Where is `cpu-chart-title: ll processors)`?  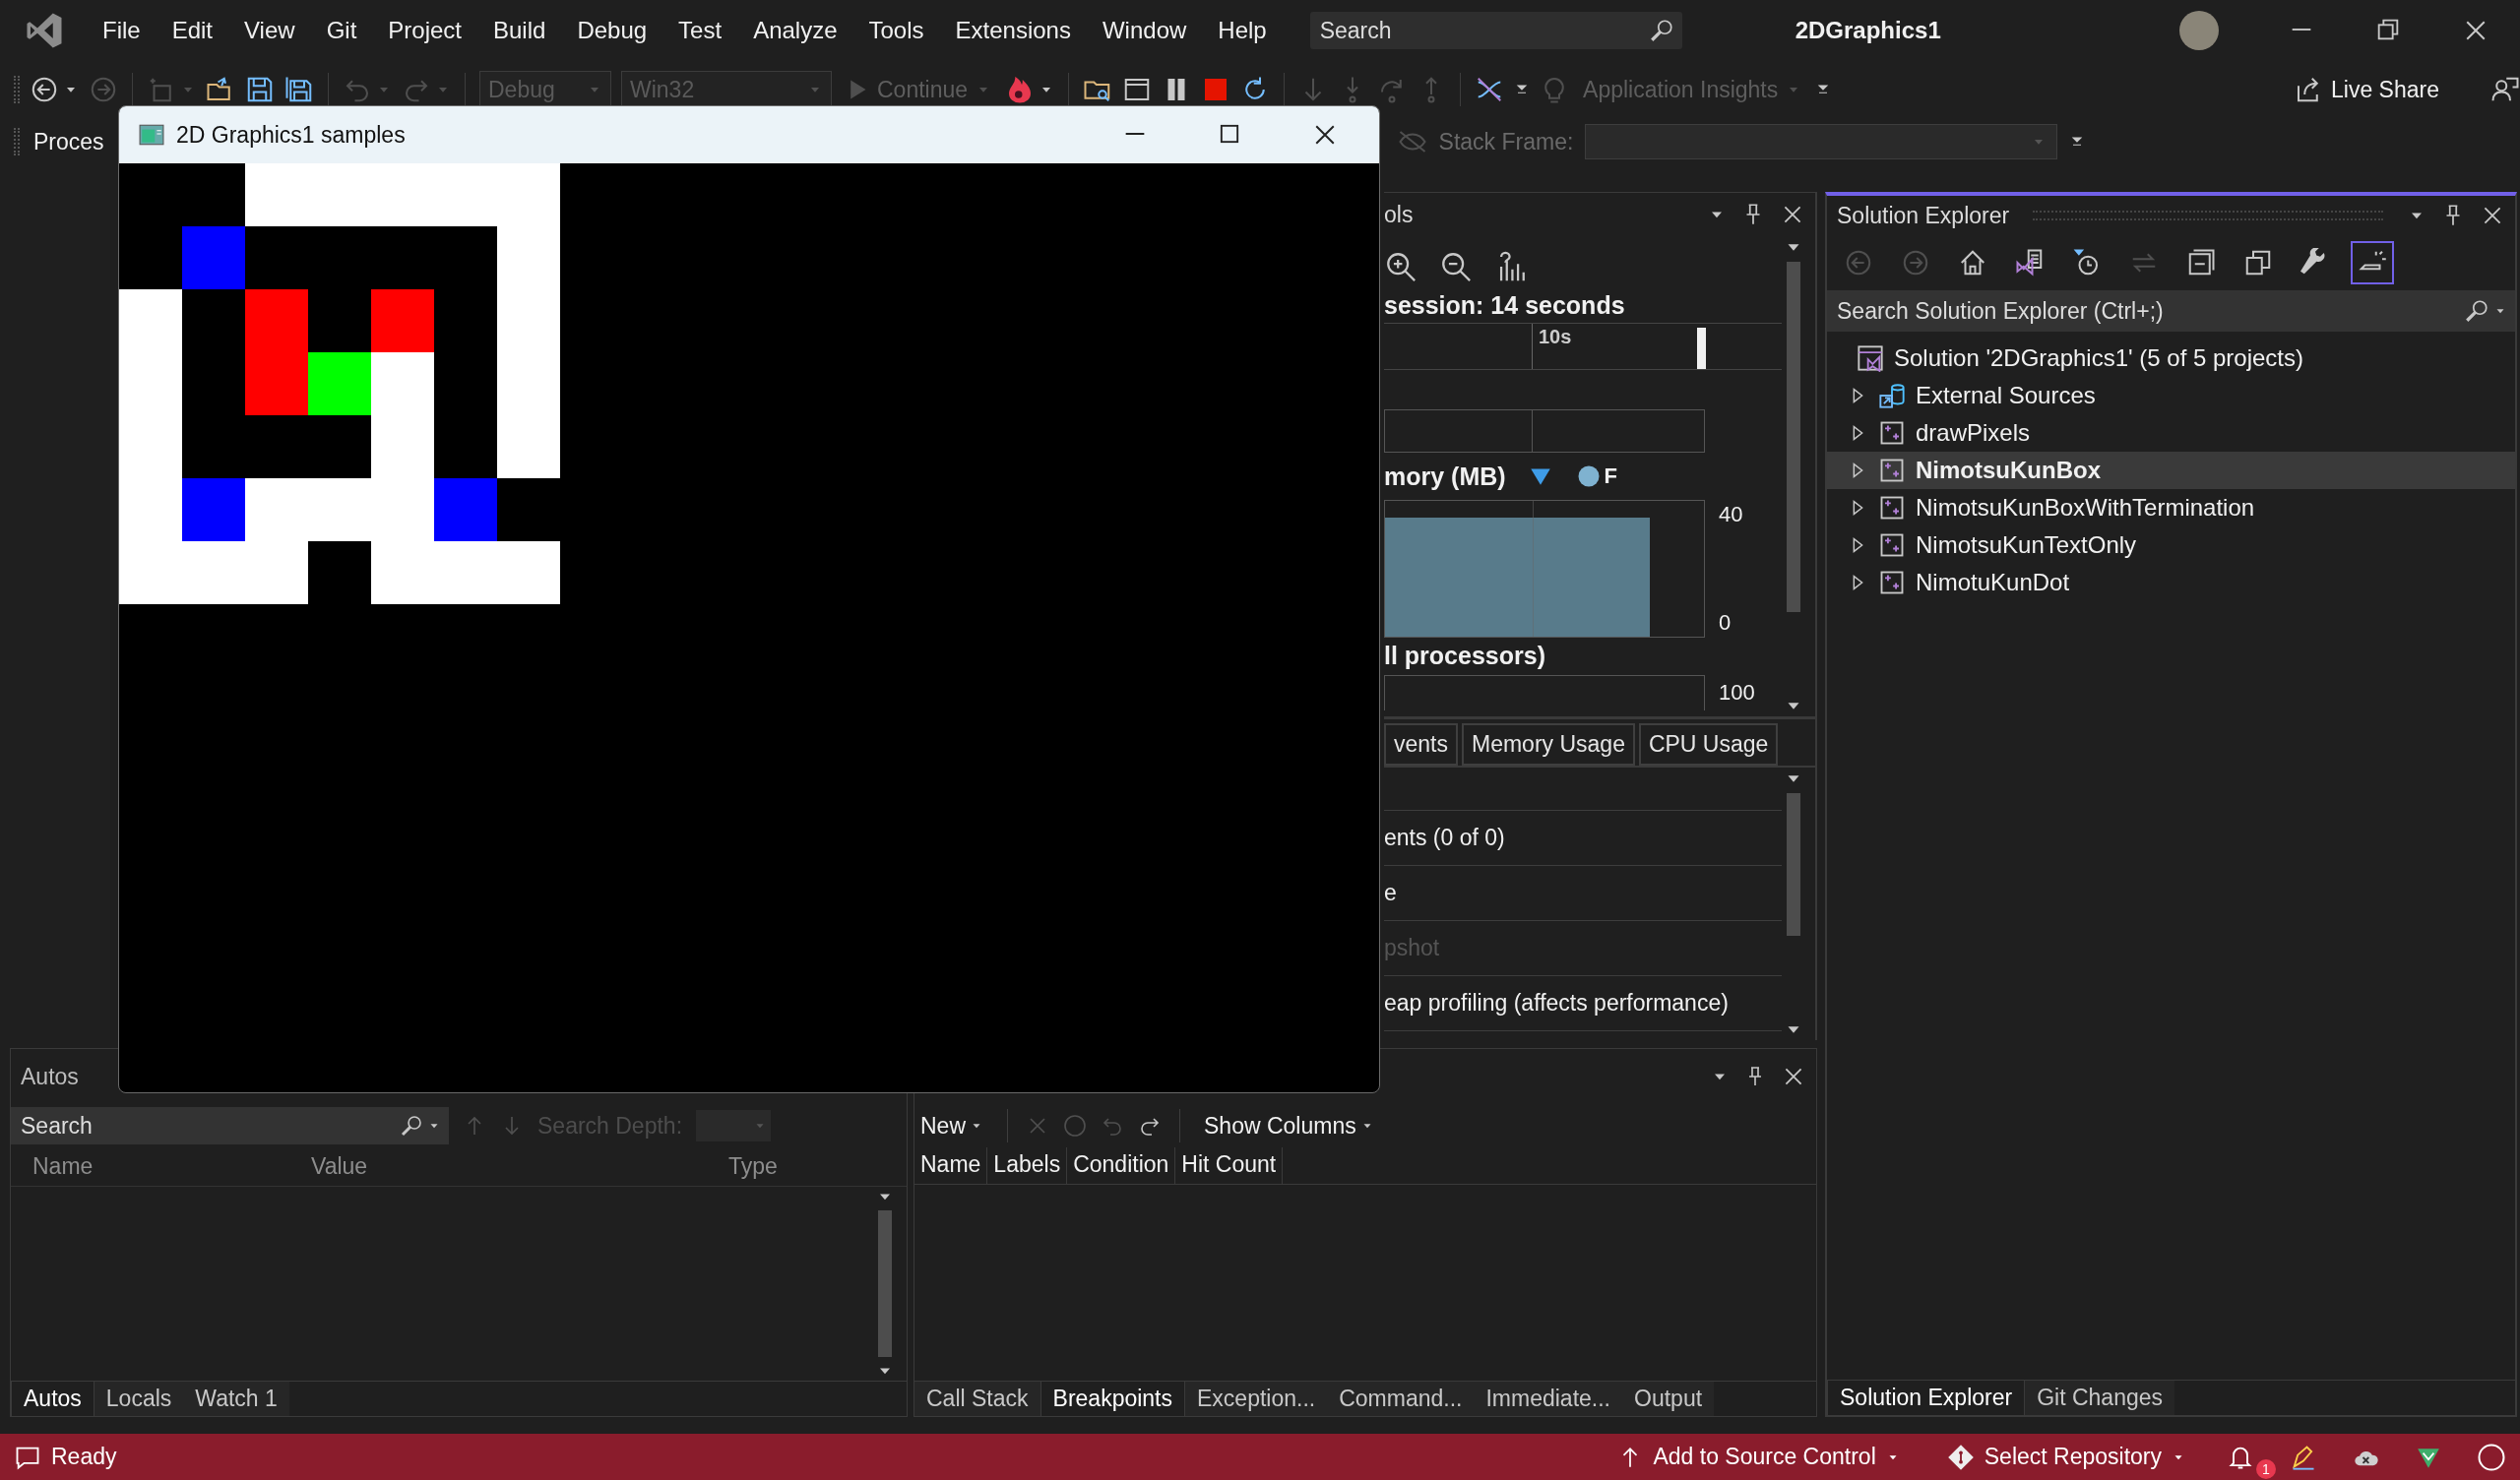 cpu-chart-title: ll processors) is located at coordinates (1465, 656).